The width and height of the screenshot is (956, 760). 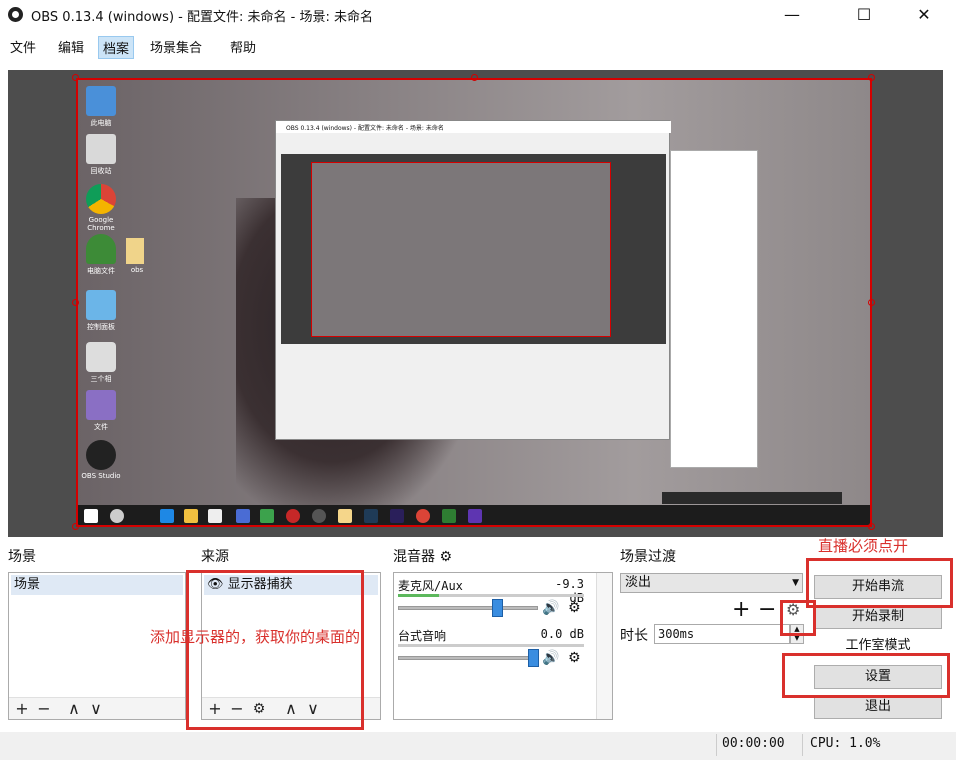 I want to click on cpu-usage: CPU: 1.0%, so click(x=845, y=743).